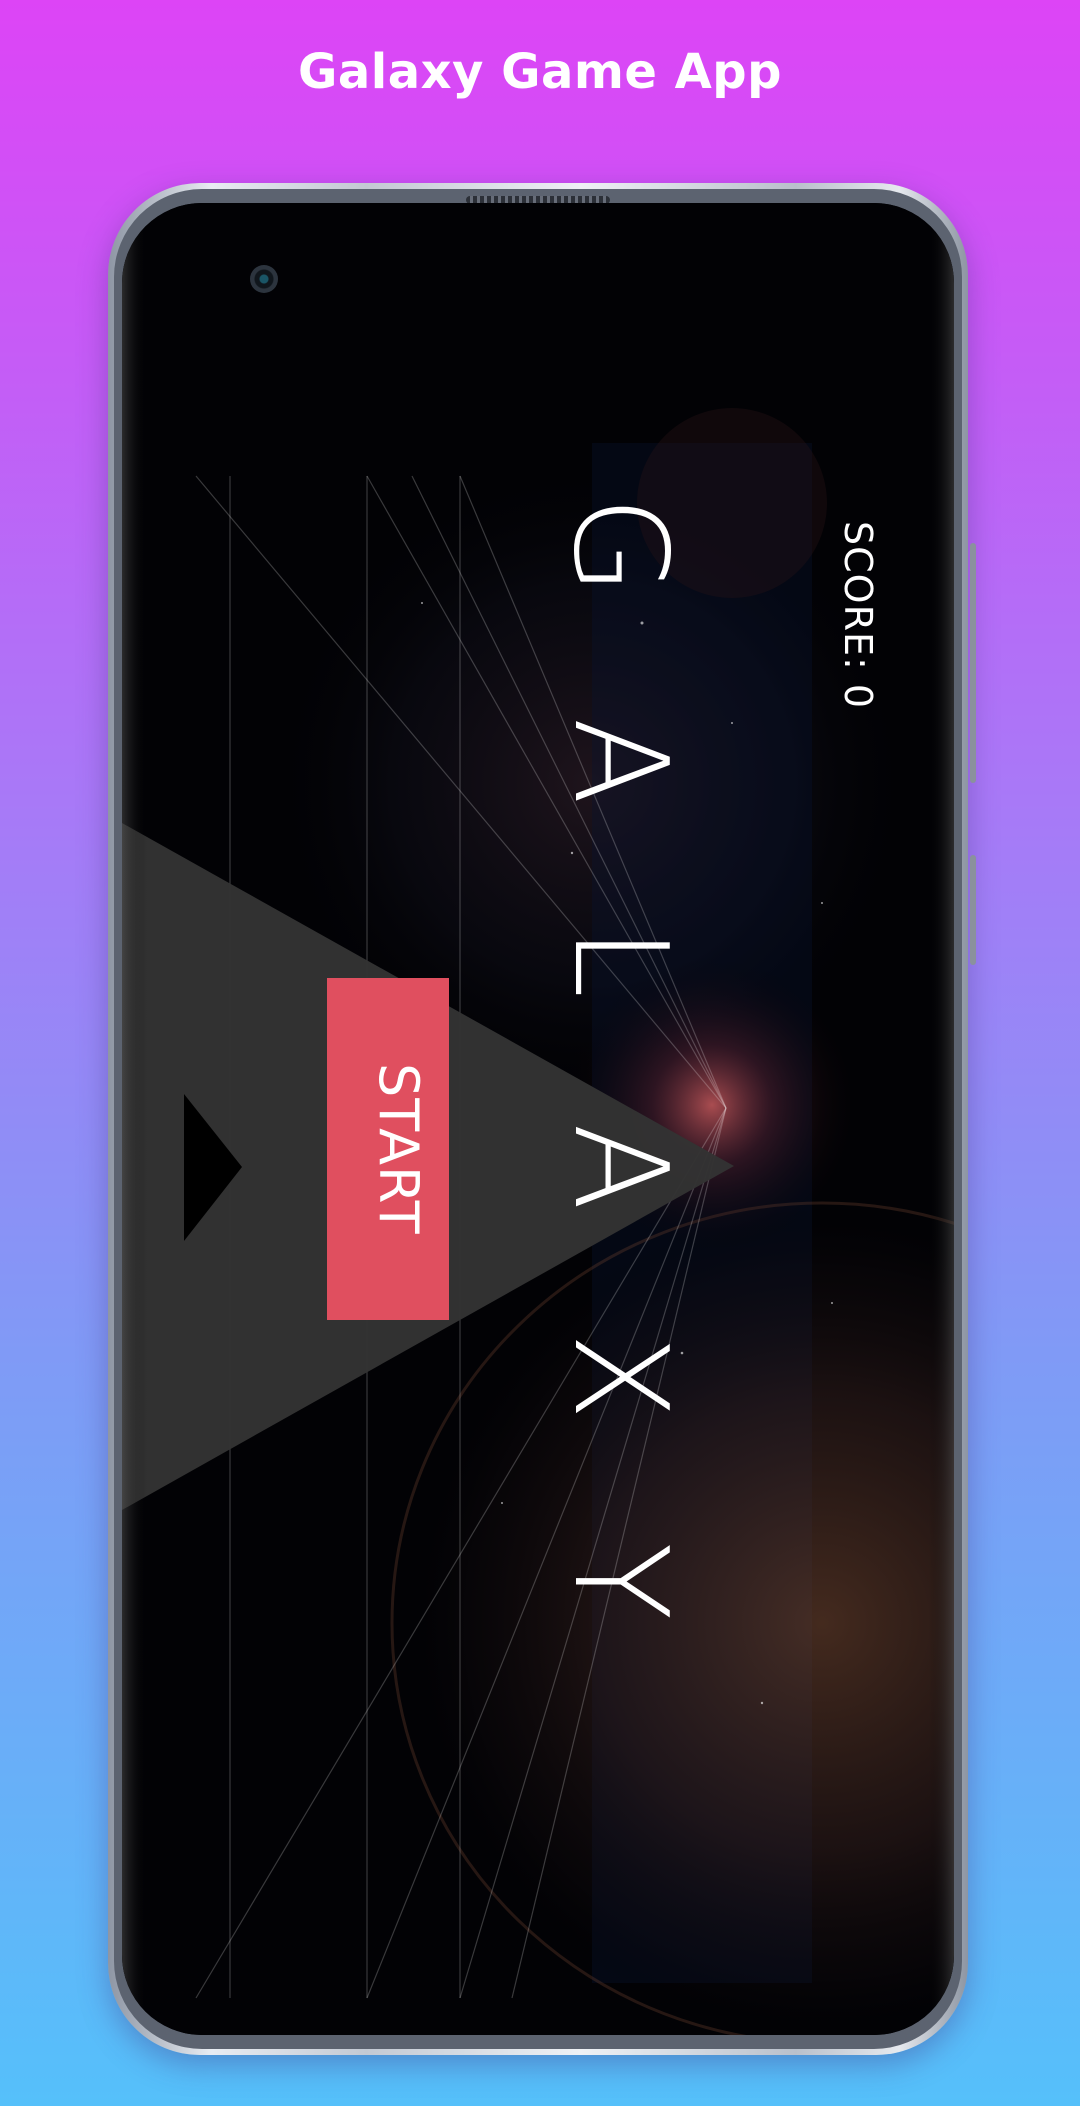 Image resolution: width=1080 pixels, height=2106 pixels. I want to click on volume-button, so click(973, 910).